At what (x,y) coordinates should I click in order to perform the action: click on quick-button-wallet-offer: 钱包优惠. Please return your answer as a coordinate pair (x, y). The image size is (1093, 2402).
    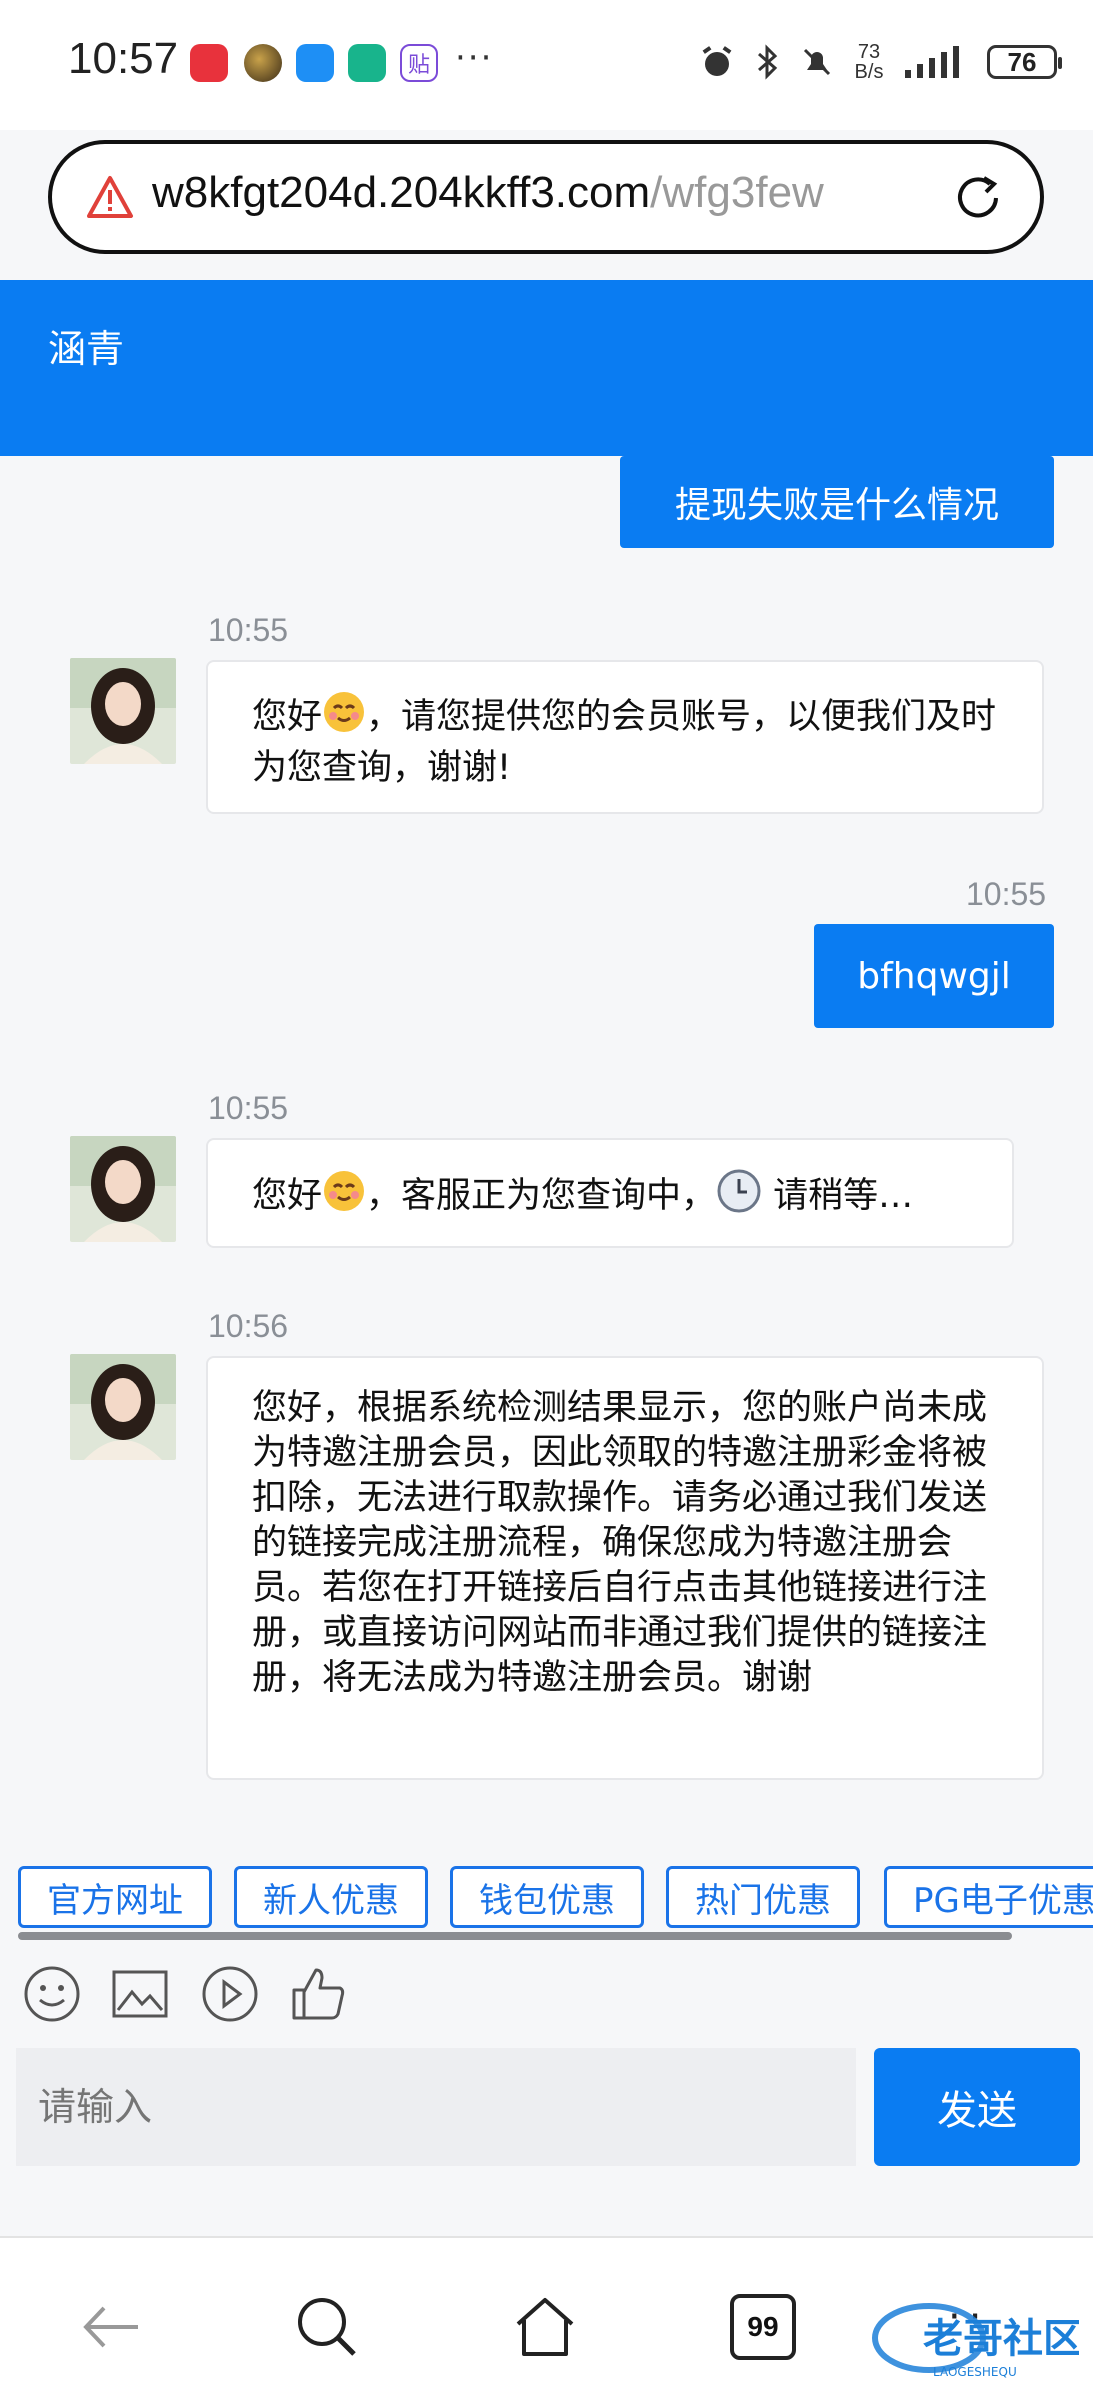
    Looking at the image, I should click on (547, 1897).